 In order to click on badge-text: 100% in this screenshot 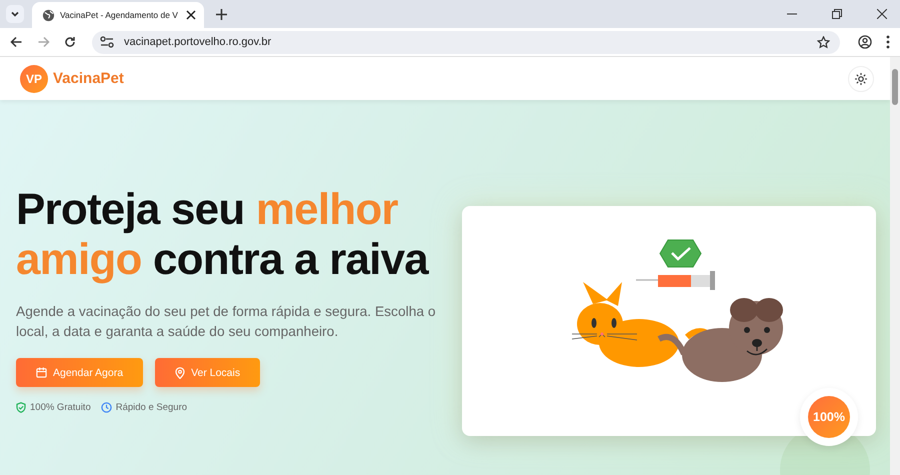, I will do `click(829, 417)`.